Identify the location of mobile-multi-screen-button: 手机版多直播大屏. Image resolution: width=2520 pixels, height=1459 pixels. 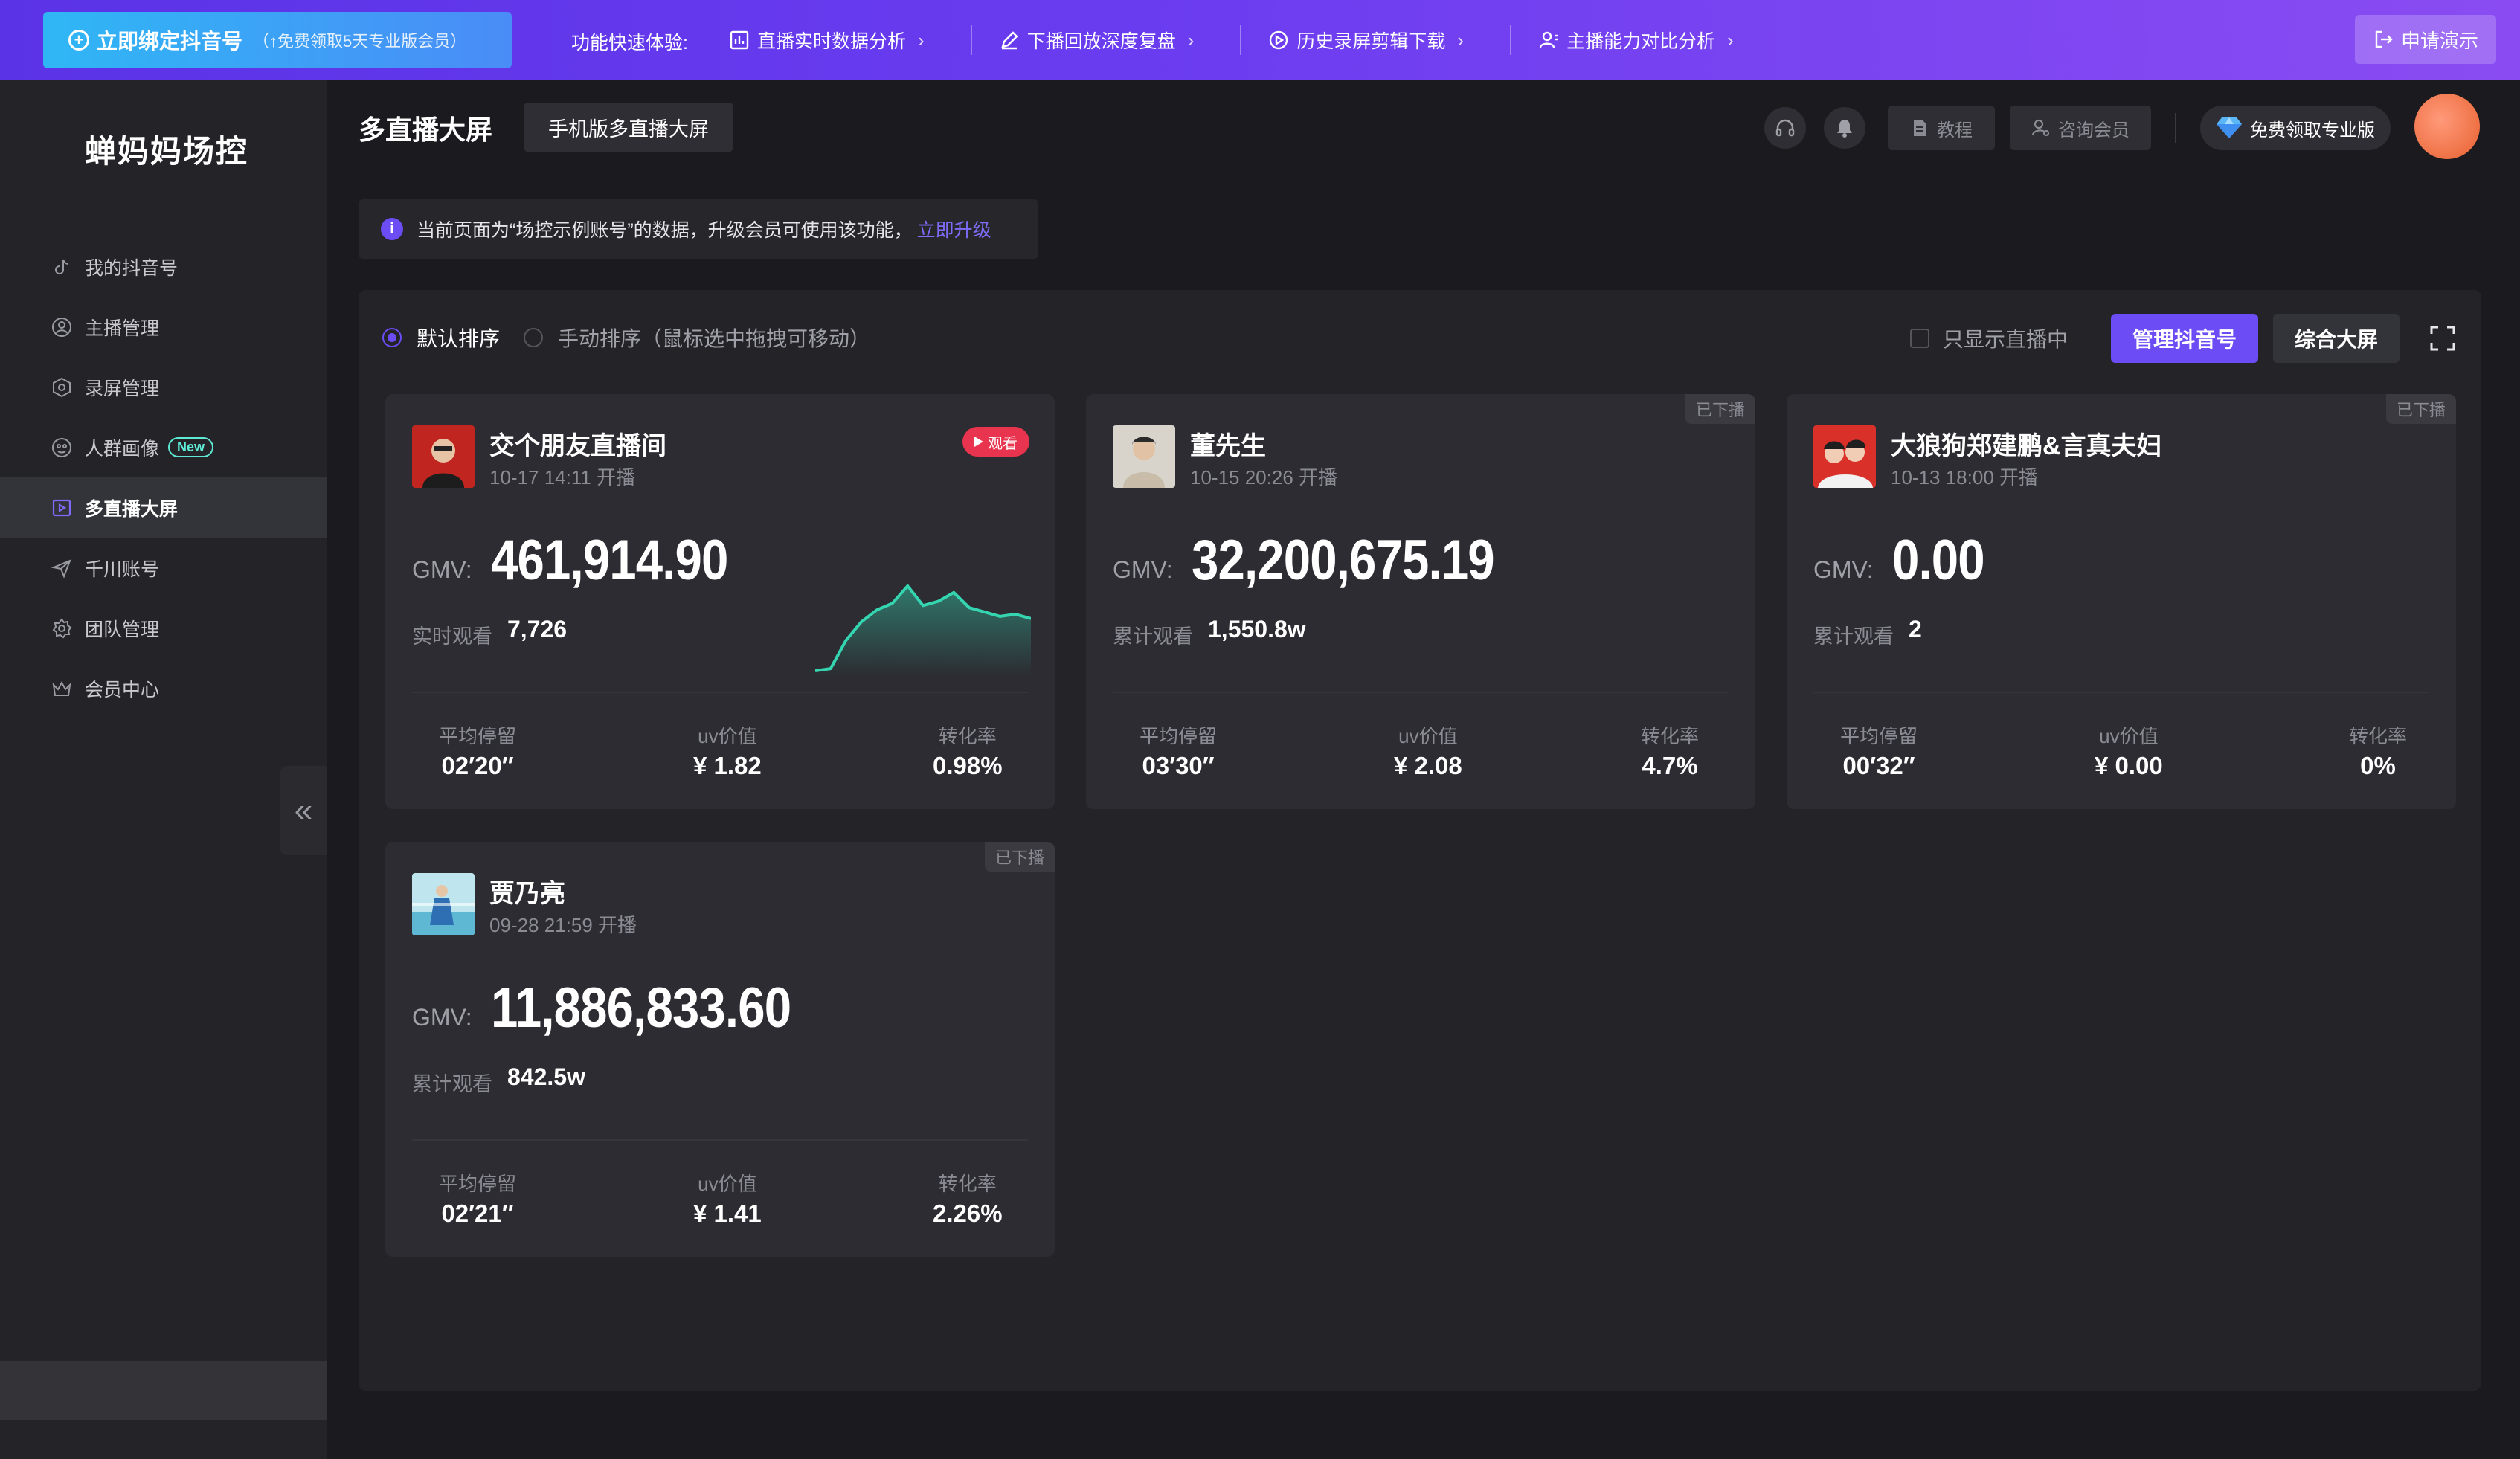
(628, 128).